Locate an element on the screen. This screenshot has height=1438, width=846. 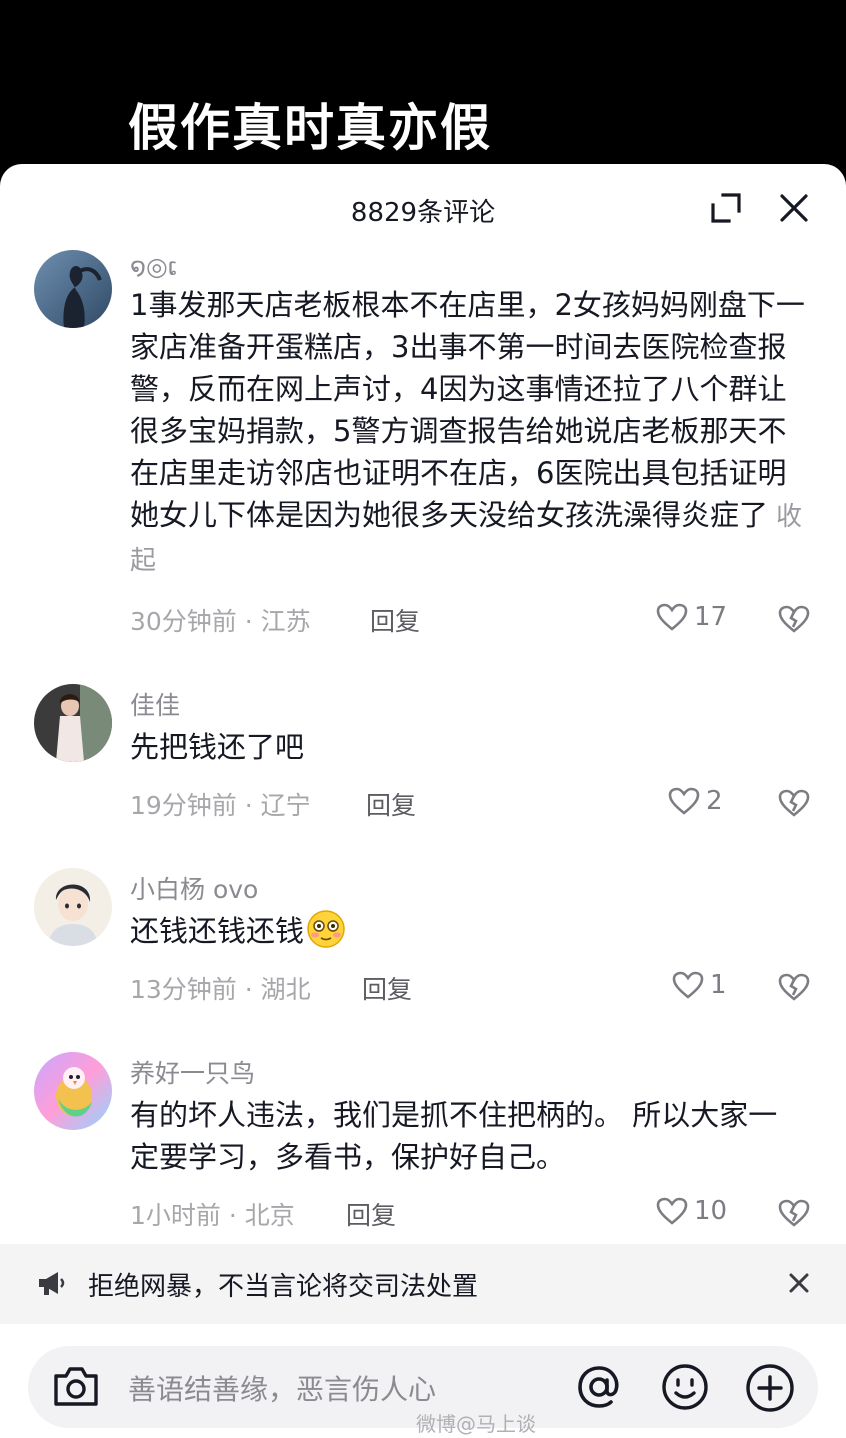
comment-input-placeholder: 善语结善缘，恶言伤人心 is located at coordinates (282, 1388).